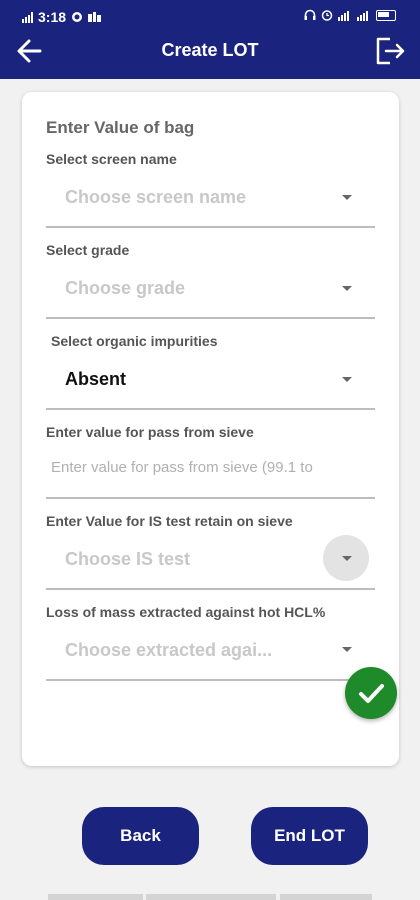  I want to click on logout-icon, so click(390, 51).